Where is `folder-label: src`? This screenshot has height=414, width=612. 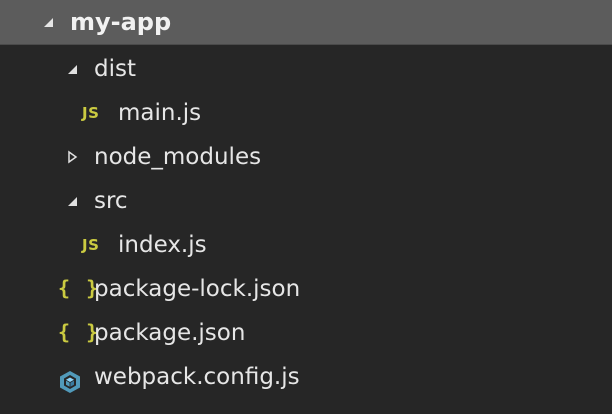
folder-label: src is located at coordinates (111, 201).